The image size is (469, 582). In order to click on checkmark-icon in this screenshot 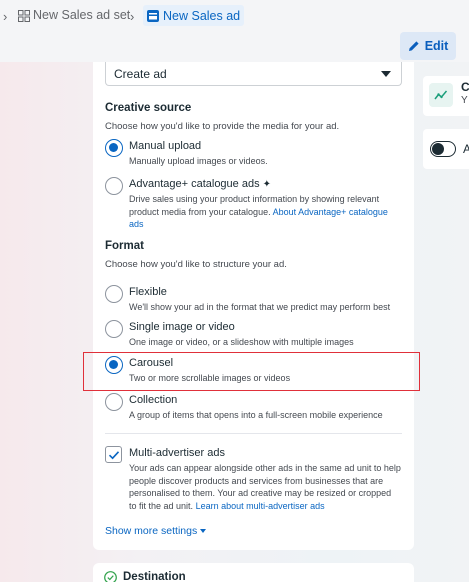, I will do `click(114, 455)`.